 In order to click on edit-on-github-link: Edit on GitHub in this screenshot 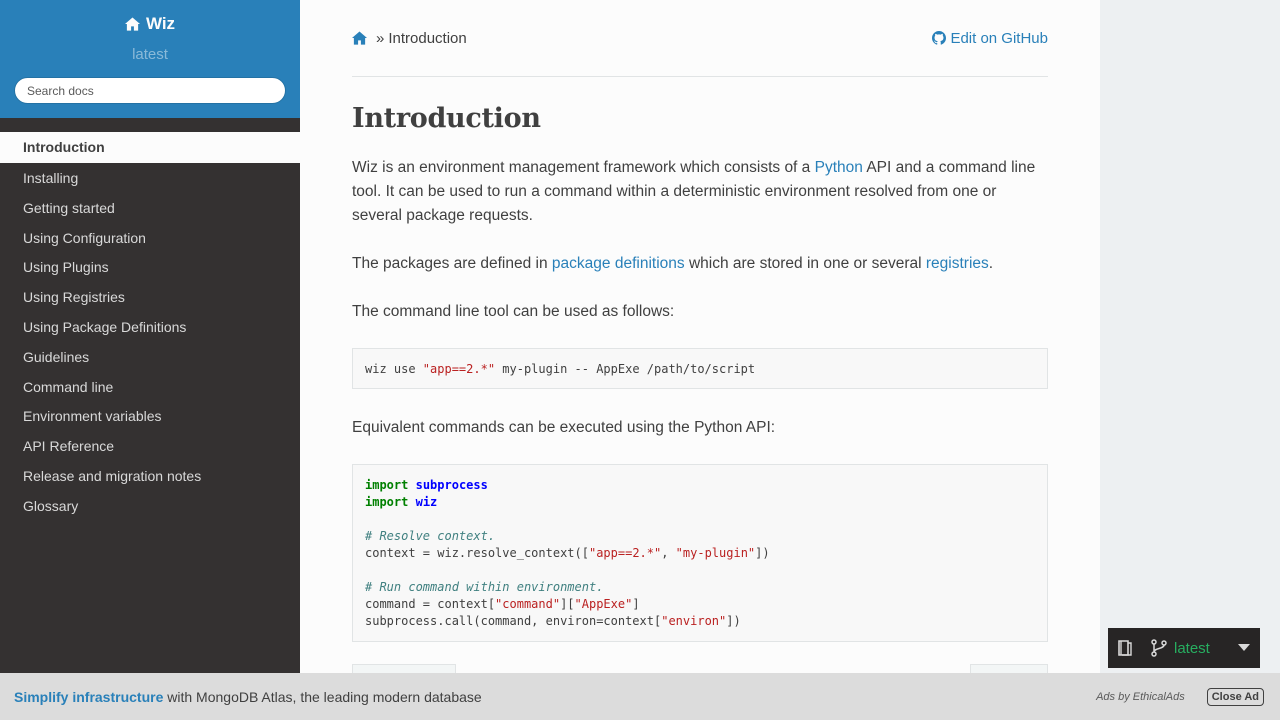, I will do `click(990, 38)`.